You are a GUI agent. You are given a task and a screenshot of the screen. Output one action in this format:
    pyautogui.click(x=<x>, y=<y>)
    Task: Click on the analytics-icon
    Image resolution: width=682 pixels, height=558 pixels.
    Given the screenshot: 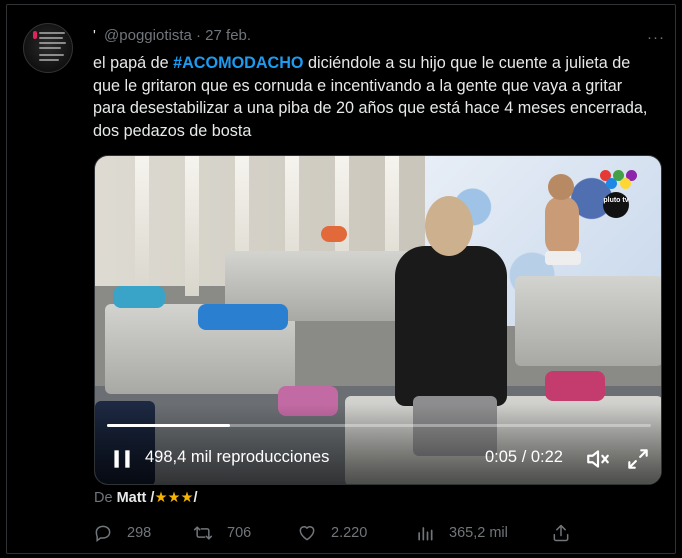 What is the action you would take?
    pyautogui.click(x=425, y=534)
    